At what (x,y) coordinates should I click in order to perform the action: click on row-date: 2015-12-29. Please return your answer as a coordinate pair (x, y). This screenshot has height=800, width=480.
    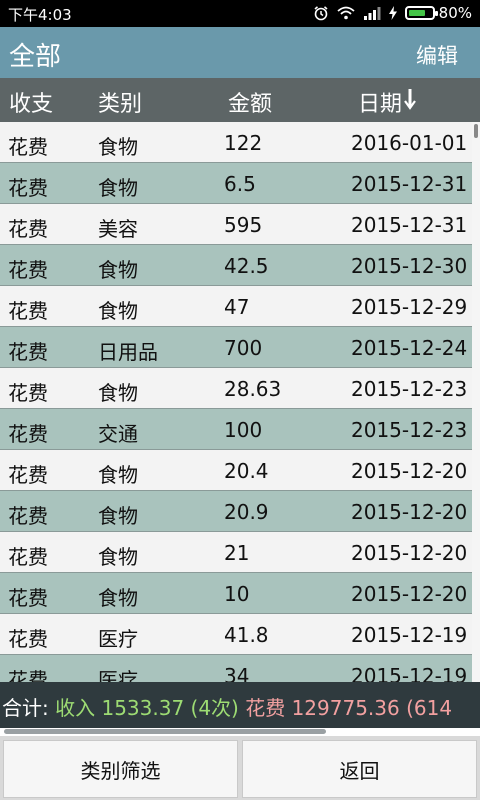
    Looking at the image, I should click on (409, 307).